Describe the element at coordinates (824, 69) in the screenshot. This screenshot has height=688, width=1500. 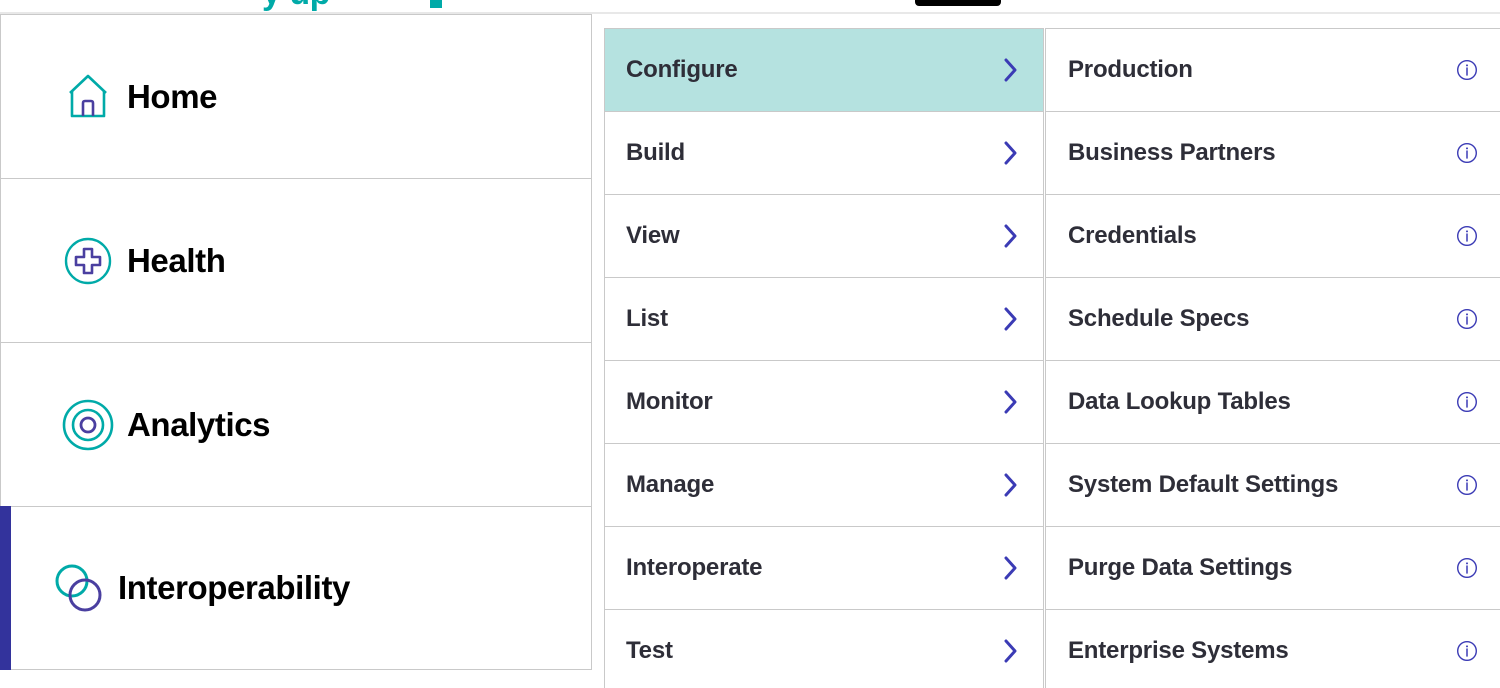
I see `menu-item-configure: Configure` at that location.